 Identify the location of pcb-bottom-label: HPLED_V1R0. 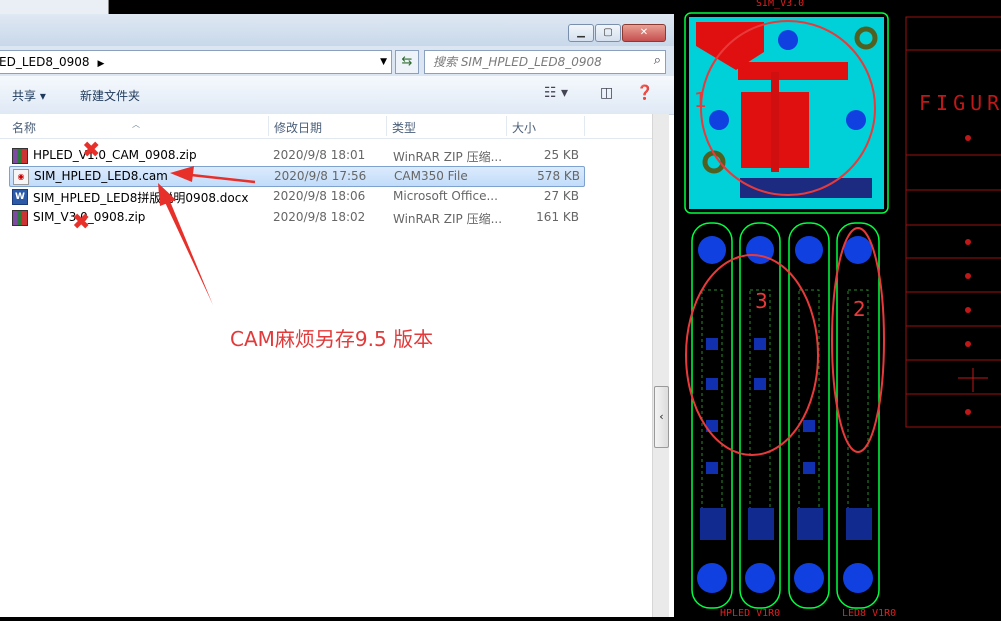
(750, 612).